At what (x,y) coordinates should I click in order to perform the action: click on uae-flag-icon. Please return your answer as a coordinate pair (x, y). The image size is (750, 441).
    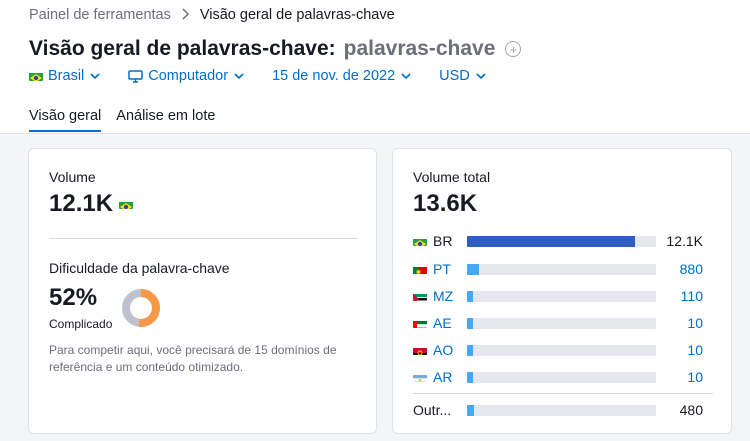
    Looking at the image, I should click on (420, 323).